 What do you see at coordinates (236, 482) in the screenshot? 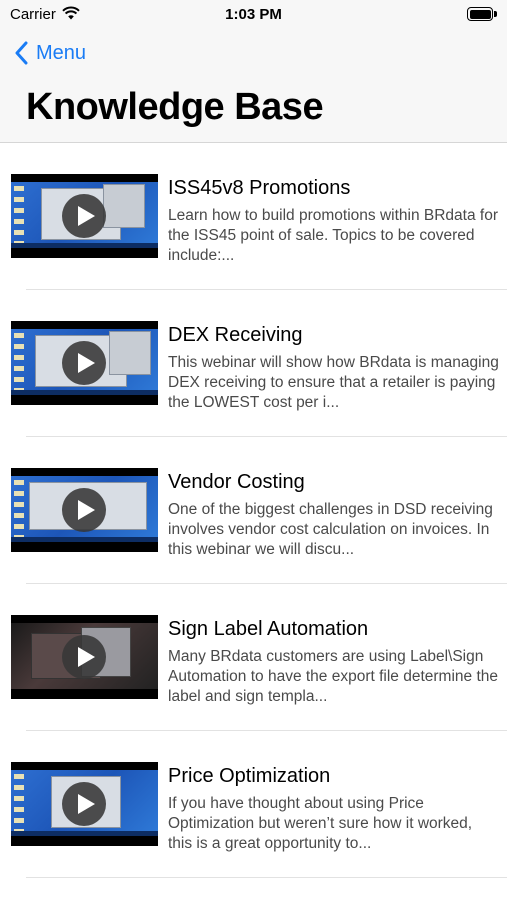
I see `video-title: Vendor Costing` at bounding box center [236, 482].